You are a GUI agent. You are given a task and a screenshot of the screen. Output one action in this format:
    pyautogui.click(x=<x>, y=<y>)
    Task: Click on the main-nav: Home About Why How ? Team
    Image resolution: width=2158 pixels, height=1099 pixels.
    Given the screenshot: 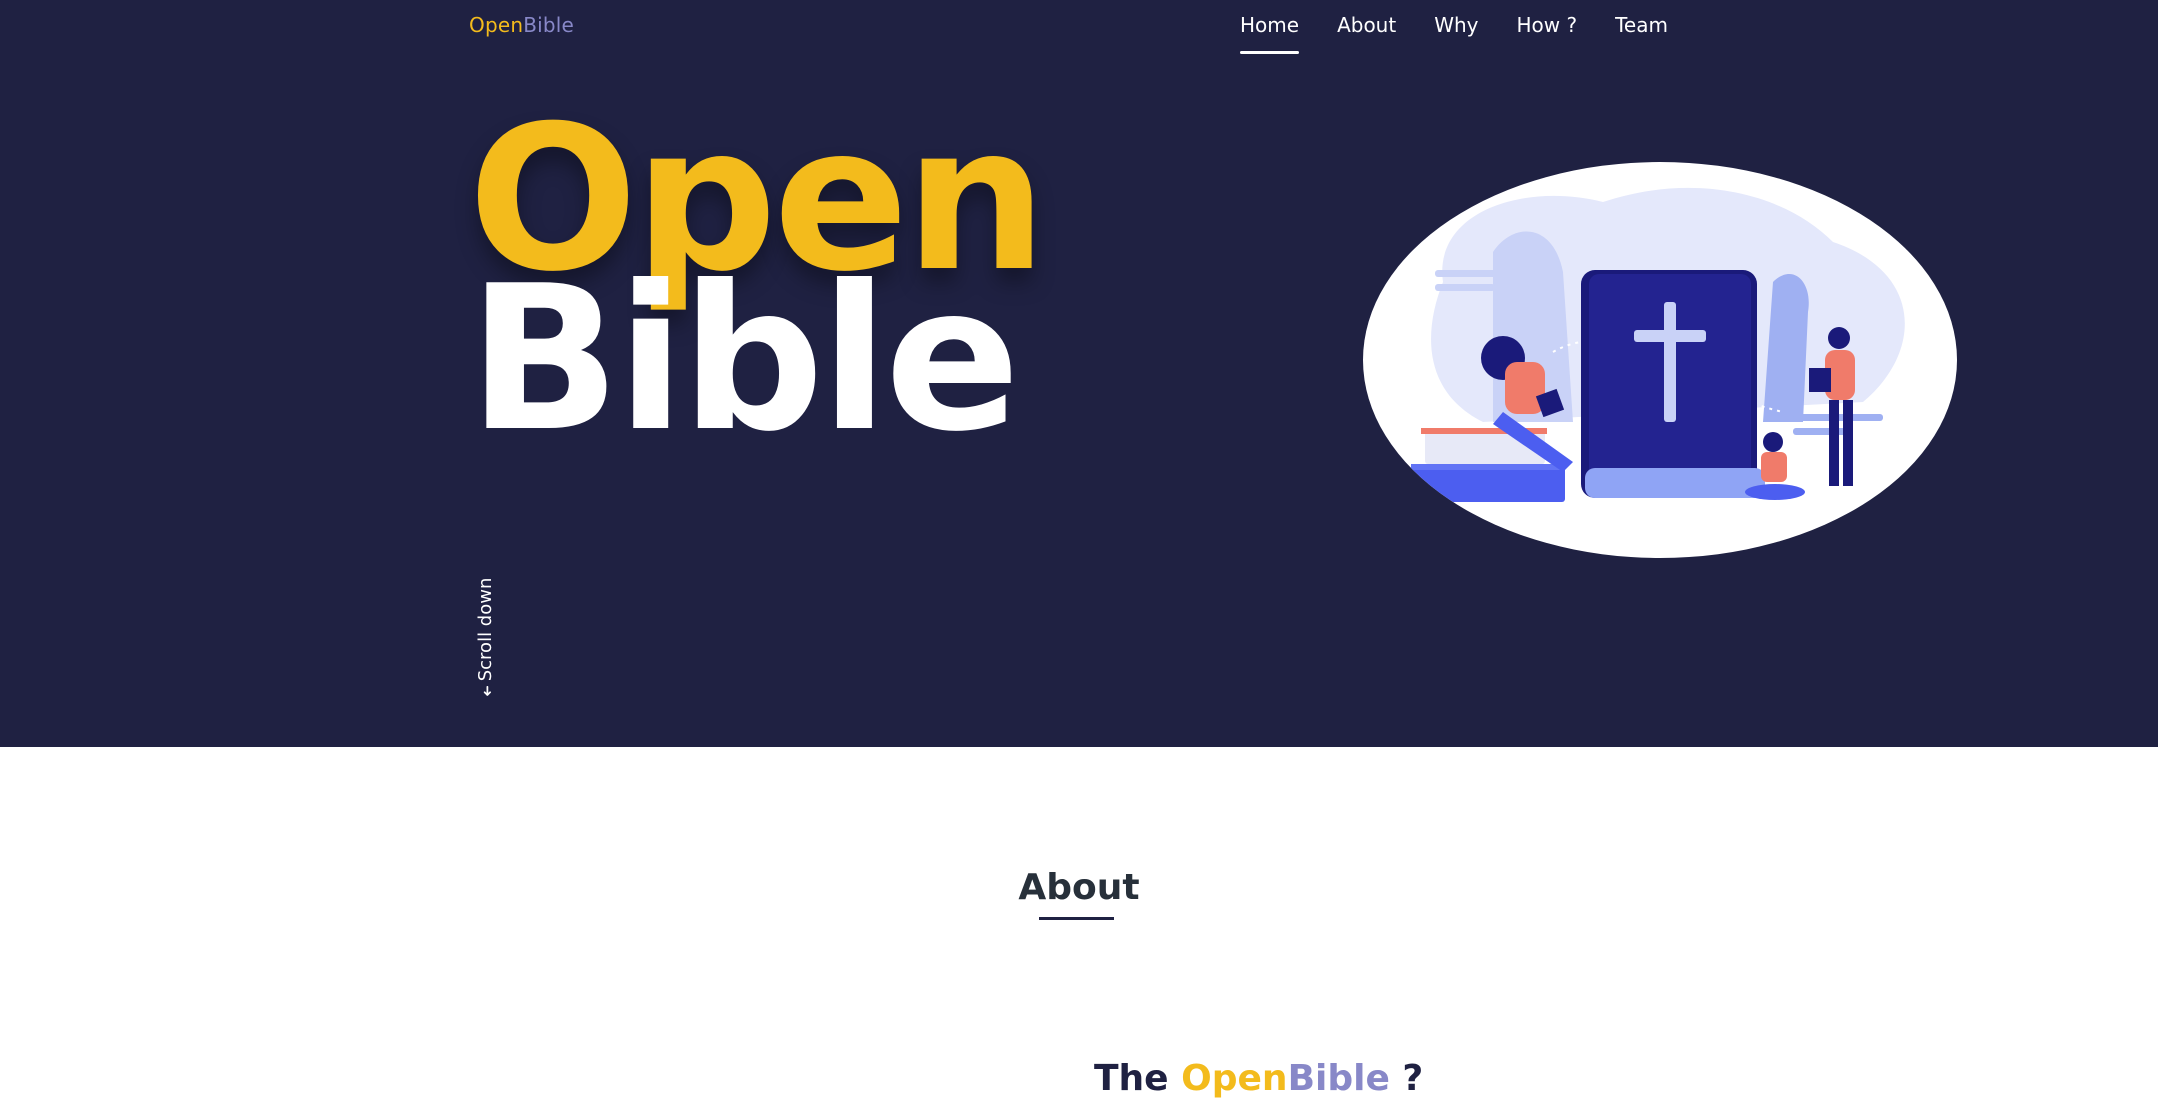 What is the action you would take?
    pyautogui.click(x=1473, y=28)
    